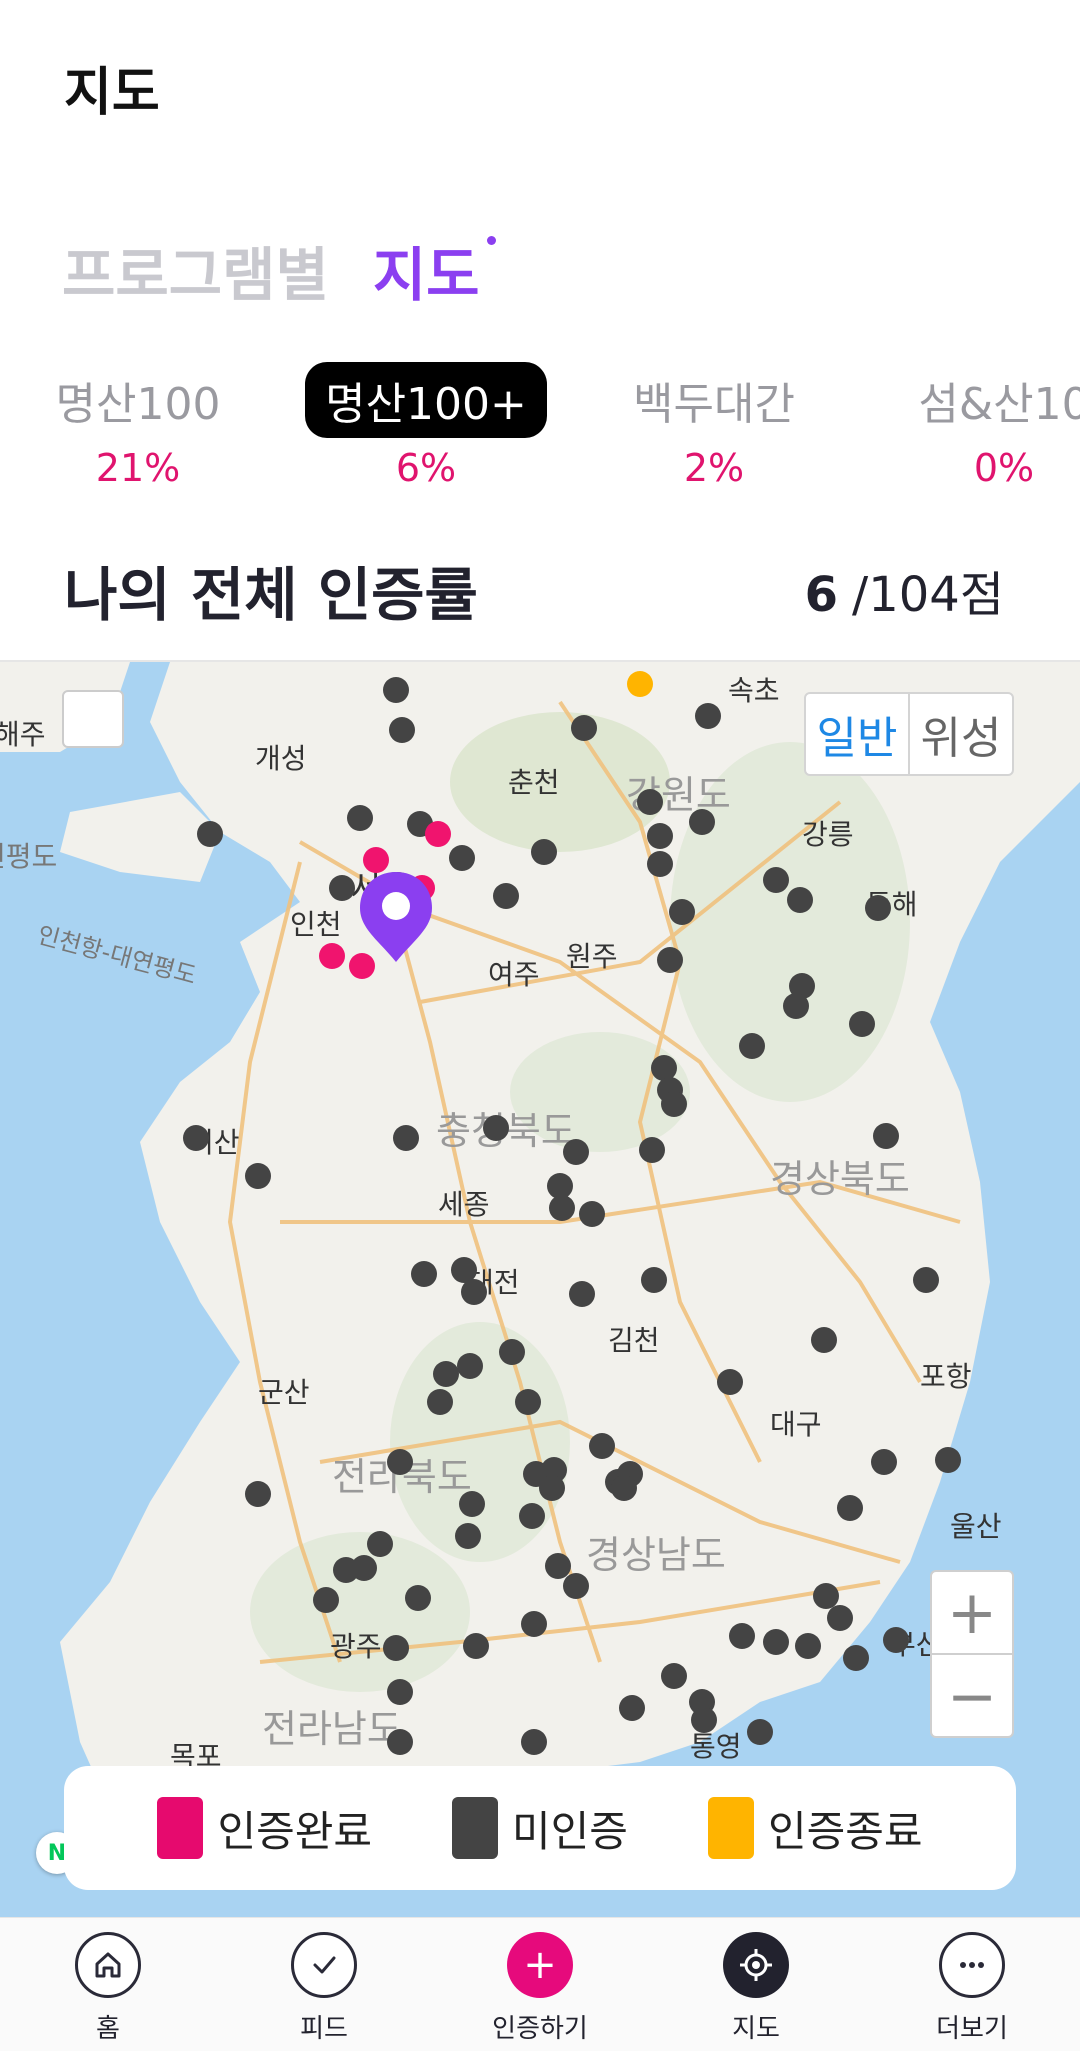  What do you see at coordinates (534, 590) in the screenshot?
I see `certification-summary: 나의 전체 인증률 6/104점` at bounding box center [534, 590].